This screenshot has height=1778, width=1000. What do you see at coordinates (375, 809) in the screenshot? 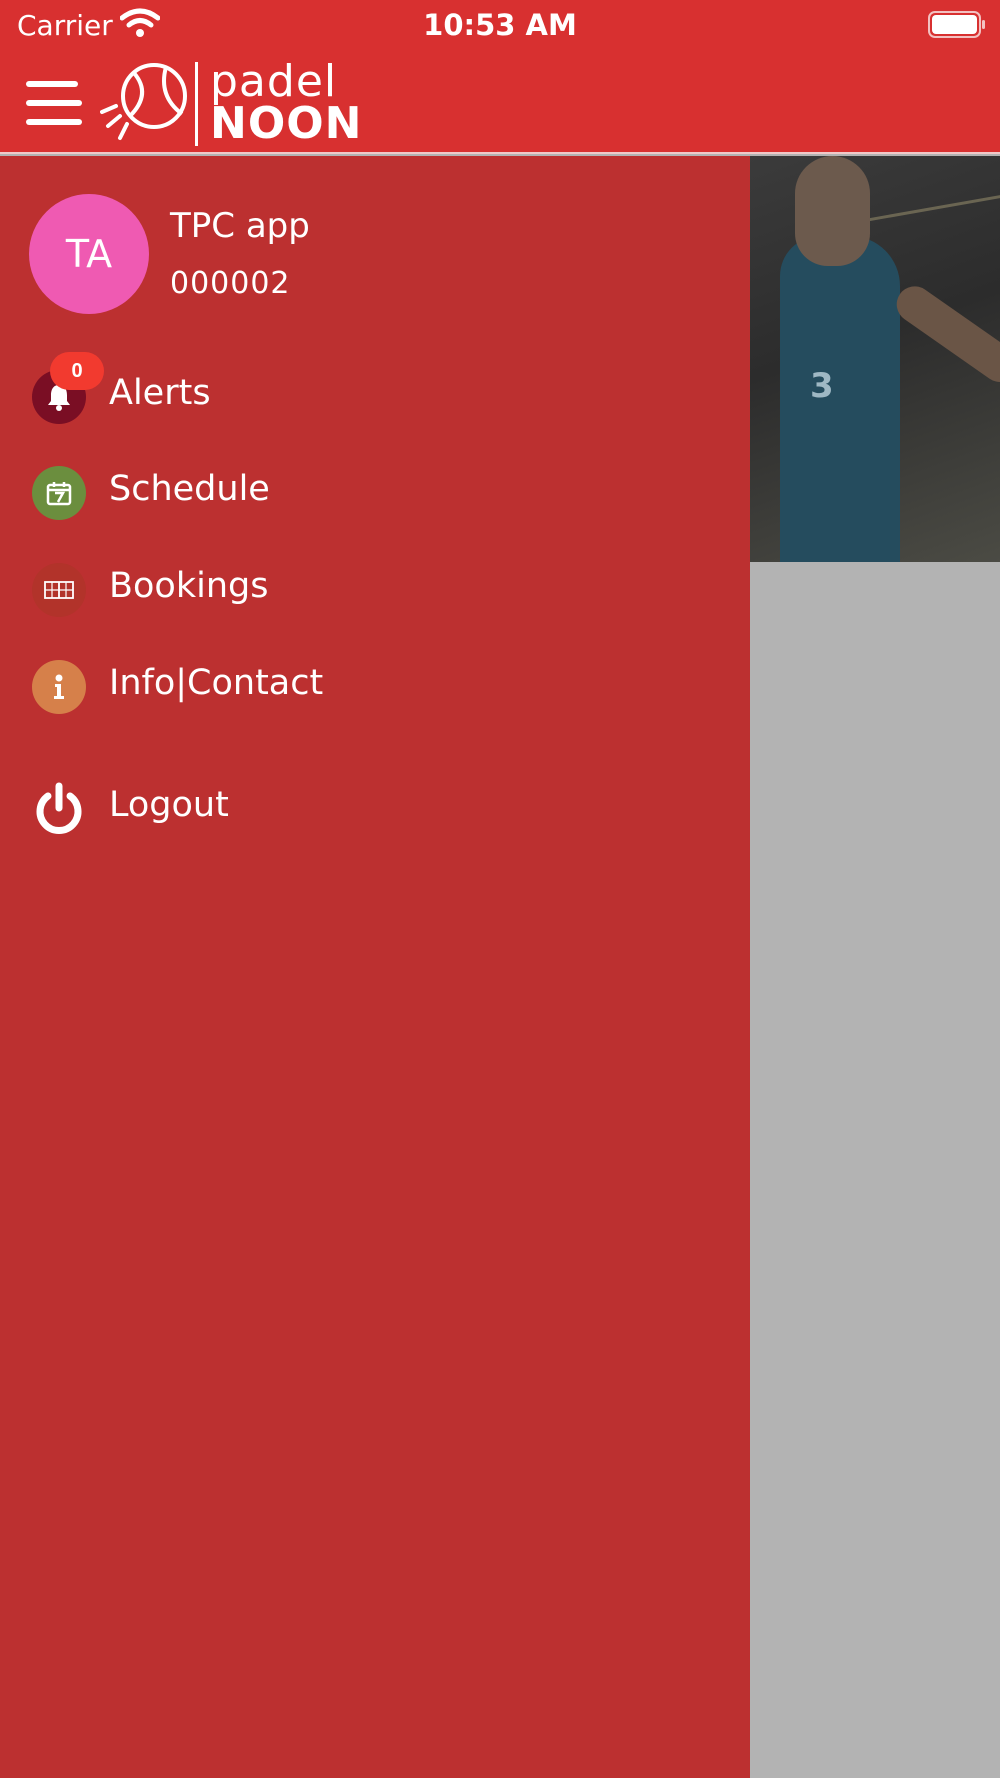
I see `menu-item-logout: Logout` at bounding box center [375, 809].